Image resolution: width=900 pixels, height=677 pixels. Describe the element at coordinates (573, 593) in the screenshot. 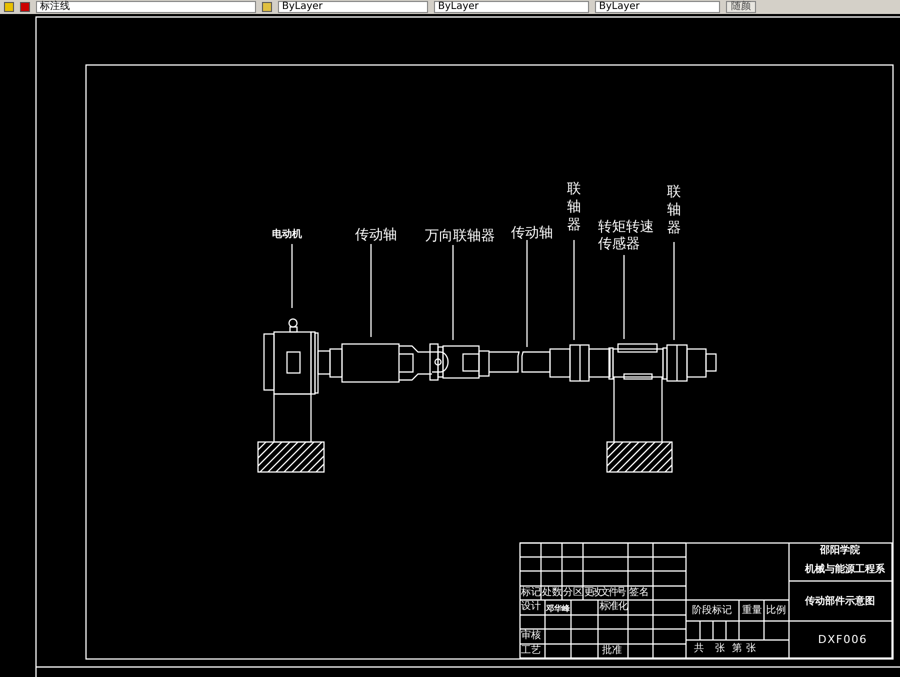

I see `table-header: 分区` at that location.